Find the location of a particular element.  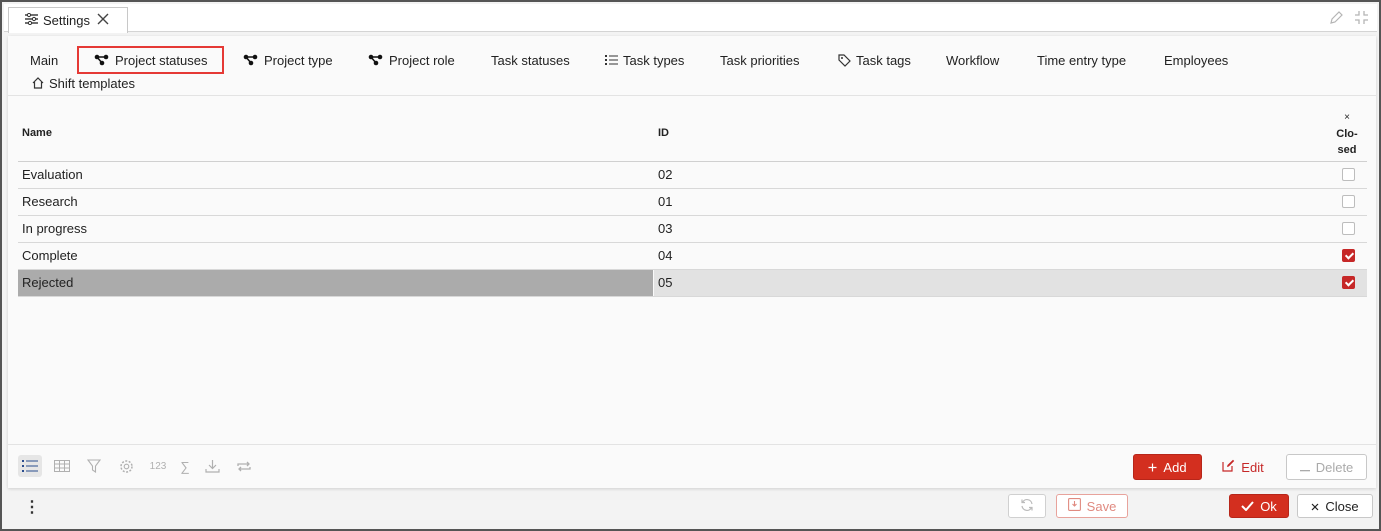

tab-task-types: Task types is located at coordinates (644, 60).